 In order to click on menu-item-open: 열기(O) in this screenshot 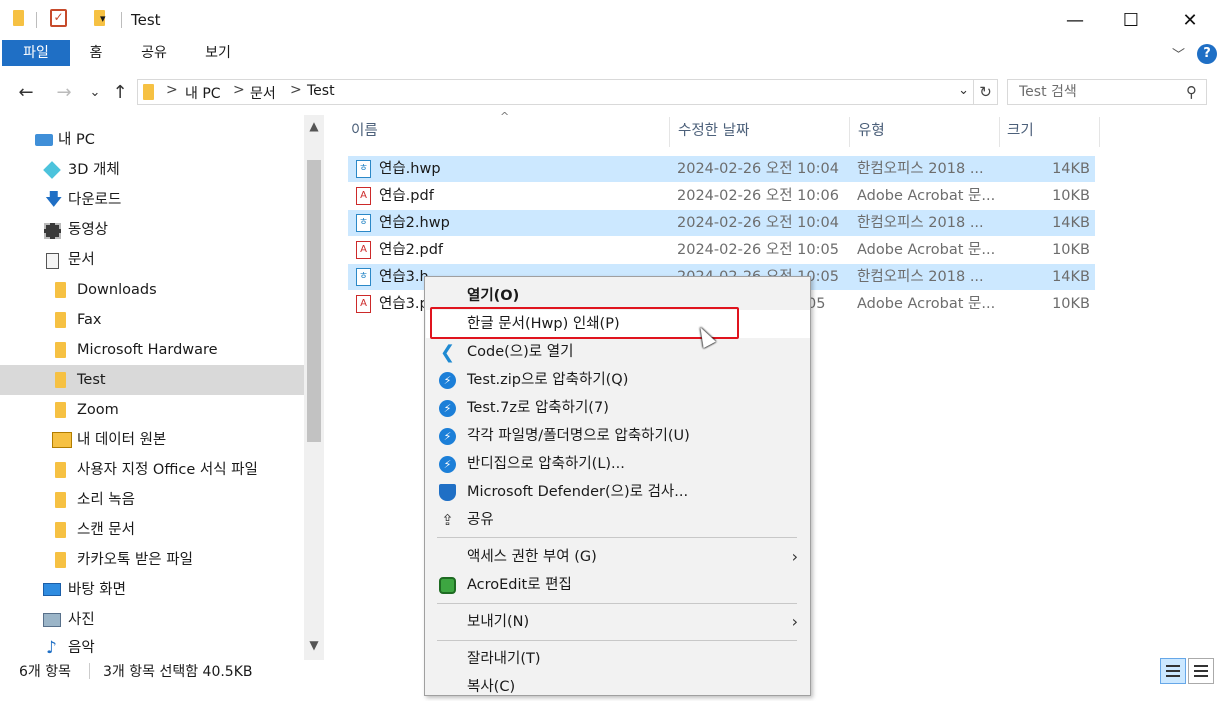, I will do `click(618, 296)`.